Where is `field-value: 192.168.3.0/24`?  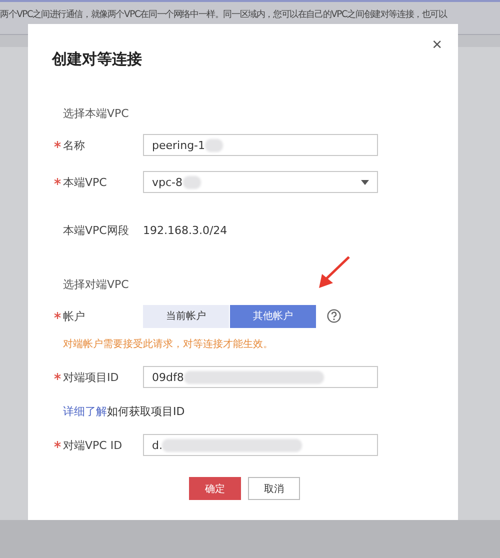 field-value: 192.168.3.0/24 is located at coordinates (185, 230).